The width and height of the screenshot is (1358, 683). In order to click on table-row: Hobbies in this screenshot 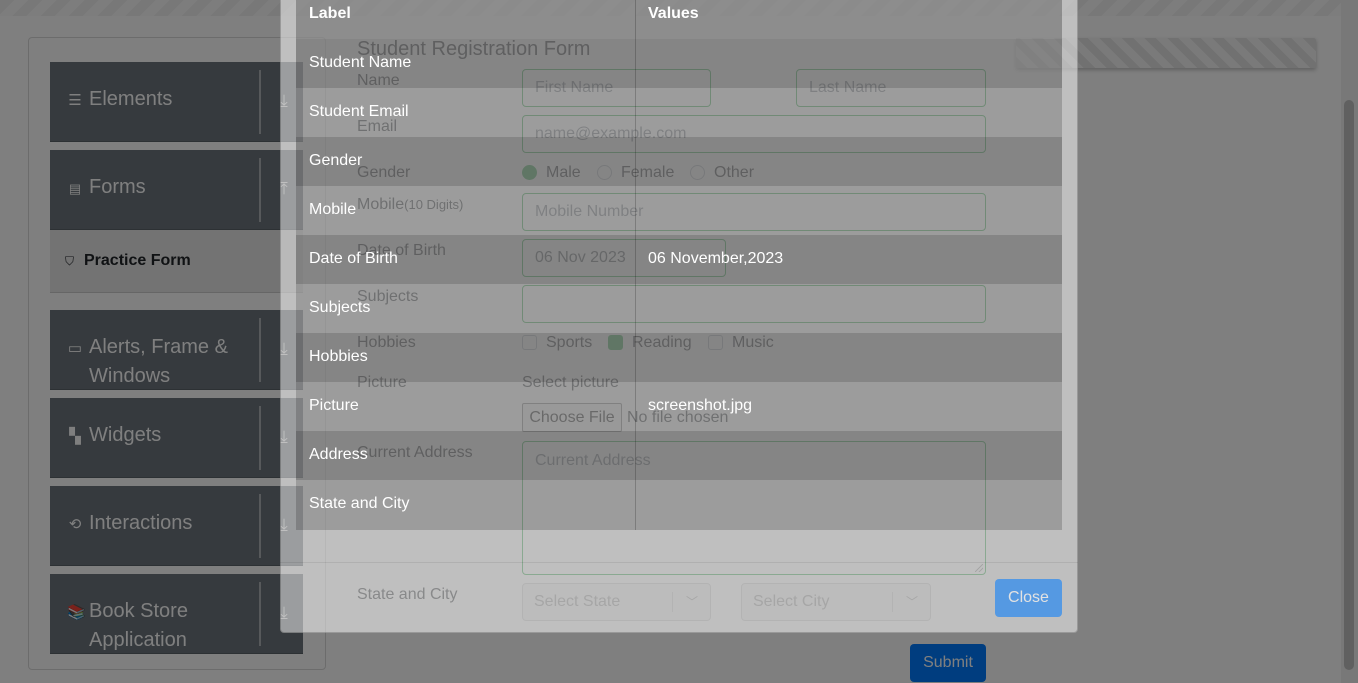, I will do `click(679, 357)`.